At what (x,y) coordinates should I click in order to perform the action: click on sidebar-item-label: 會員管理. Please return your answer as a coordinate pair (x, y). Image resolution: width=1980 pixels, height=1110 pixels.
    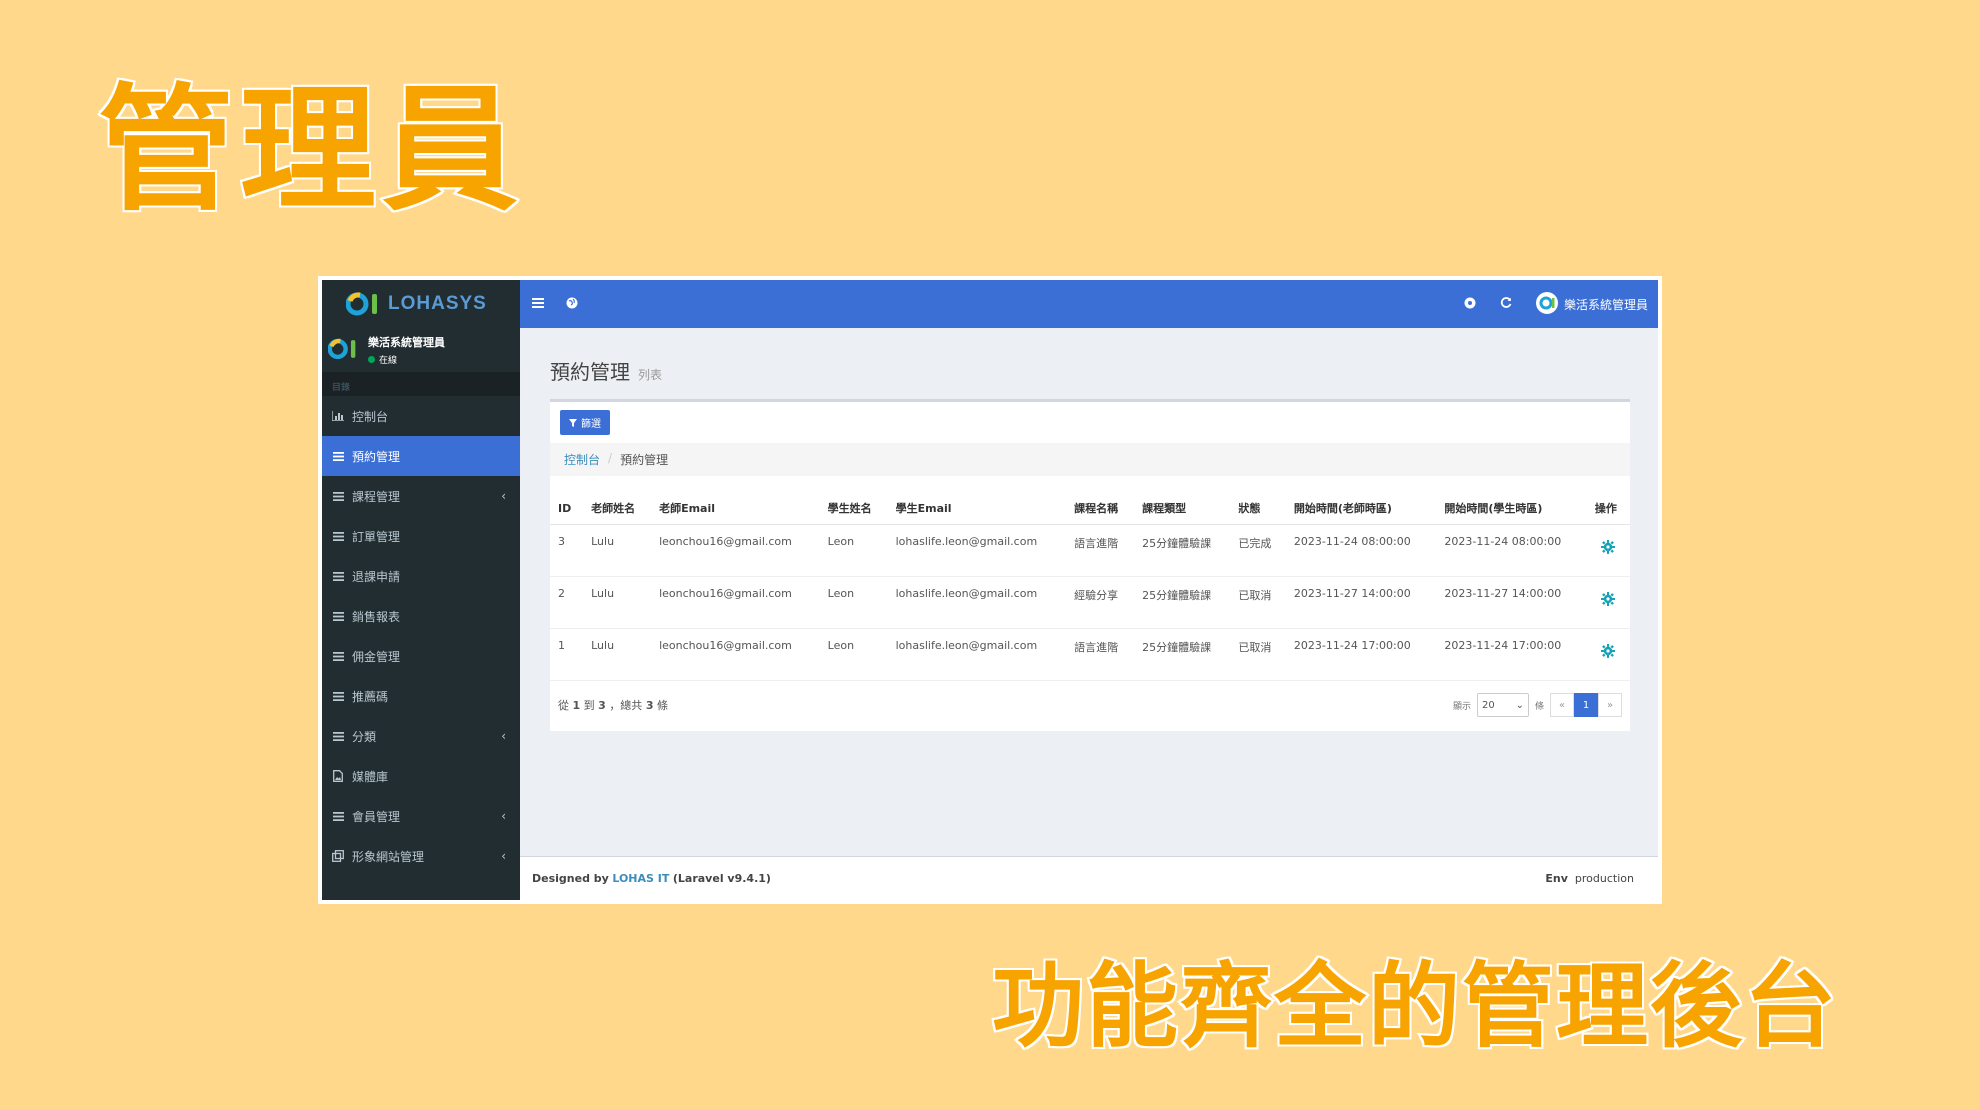
    Looking at the image, I should click on (376, 816).